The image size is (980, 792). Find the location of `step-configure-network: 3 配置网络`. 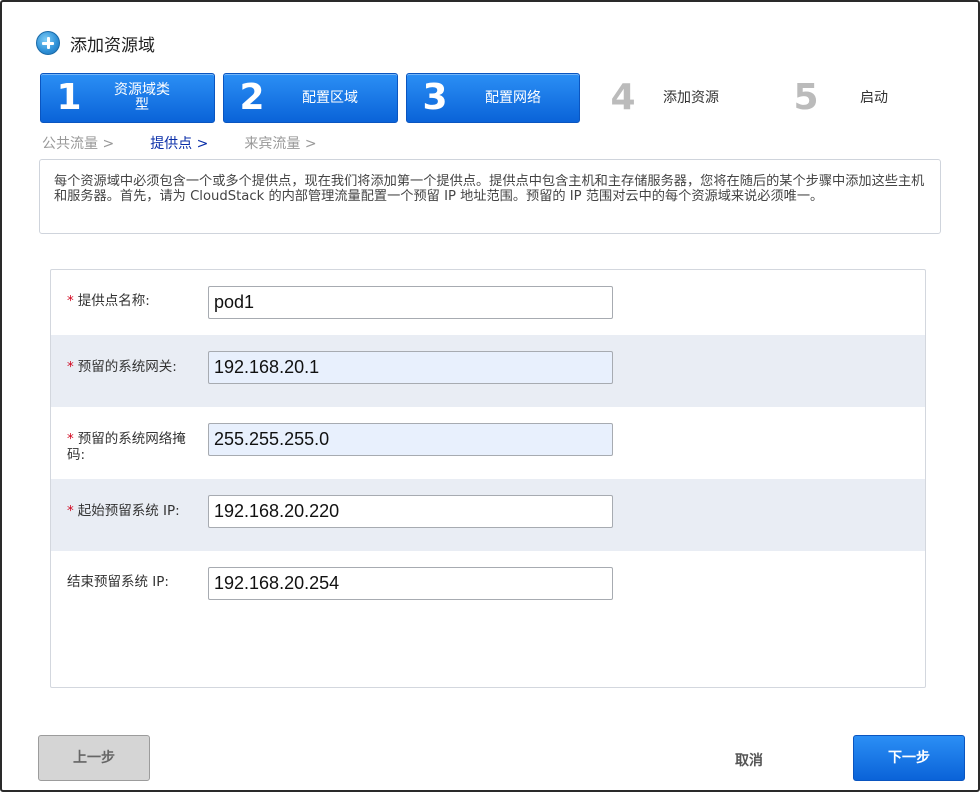

step-configure-network: 3 配置网络 is located at coordinates (493, 98).